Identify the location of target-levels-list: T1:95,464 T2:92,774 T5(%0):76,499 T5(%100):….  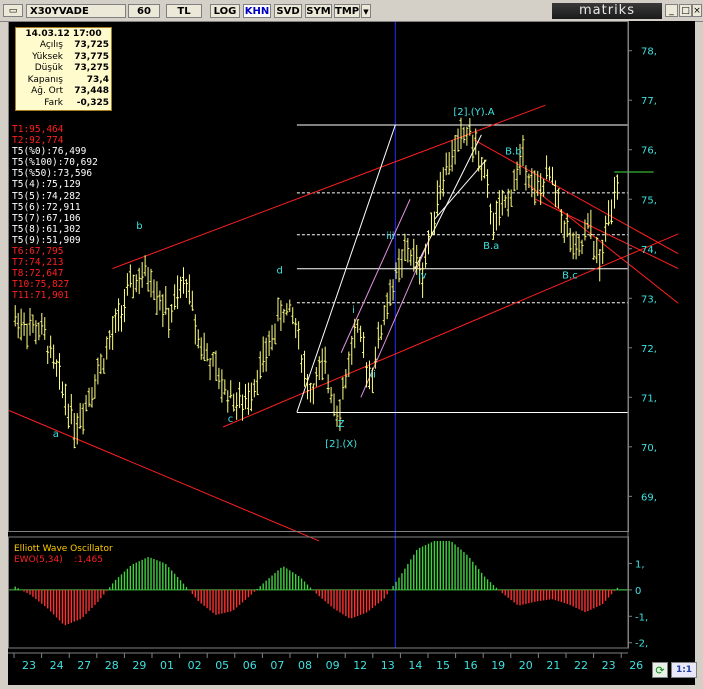
(55, 213).